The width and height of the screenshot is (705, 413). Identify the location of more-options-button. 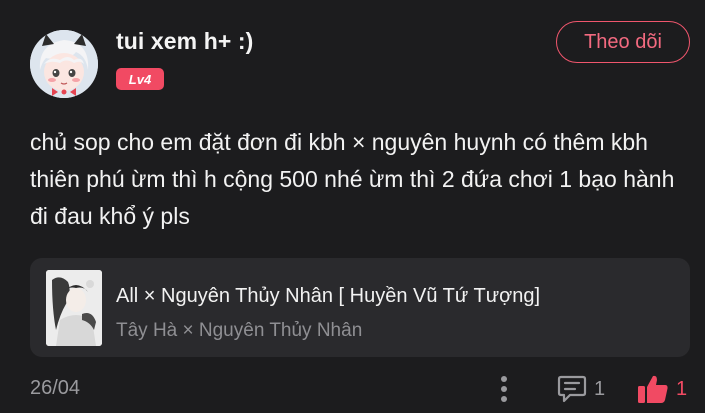
(504, 389).